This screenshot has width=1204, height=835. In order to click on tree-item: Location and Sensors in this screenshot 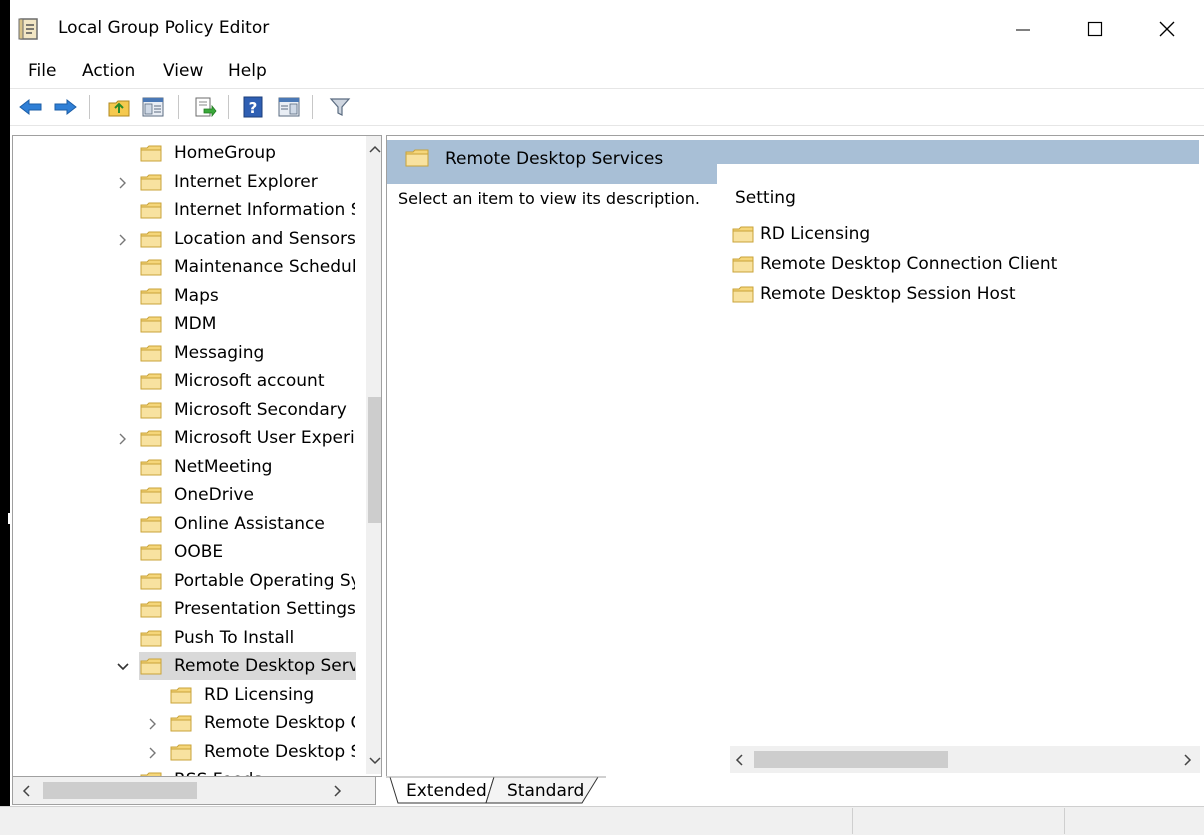, I will do `click(184, 239)`.